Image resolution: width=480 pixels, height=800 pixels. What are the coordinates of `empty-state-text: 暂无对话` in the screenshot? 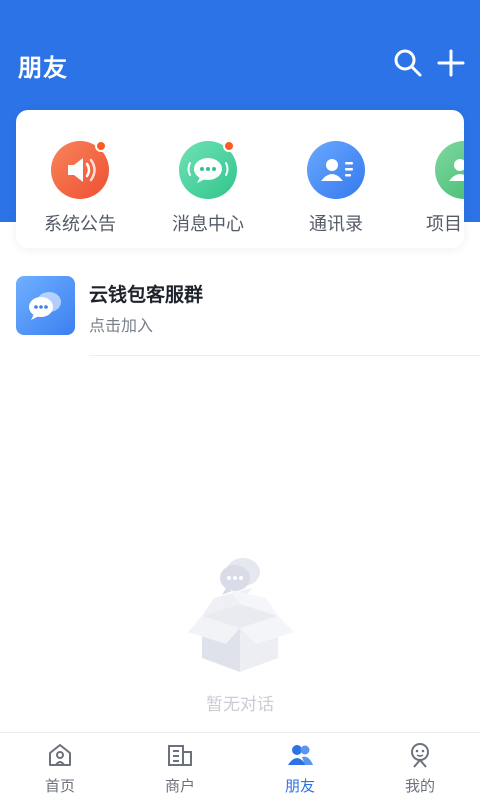 It's located at (240, 705).